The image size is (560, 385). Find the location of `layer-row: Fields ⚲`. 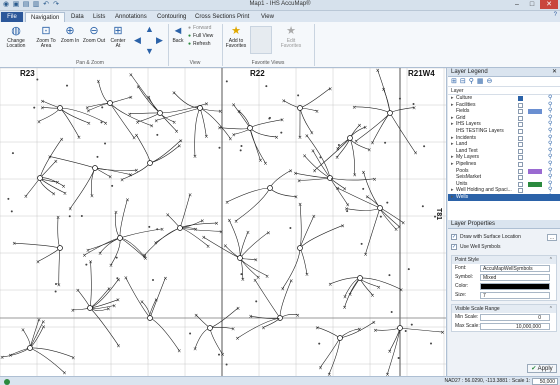

layer-row: Fields ⚲ is located at coordinates (504, 111).